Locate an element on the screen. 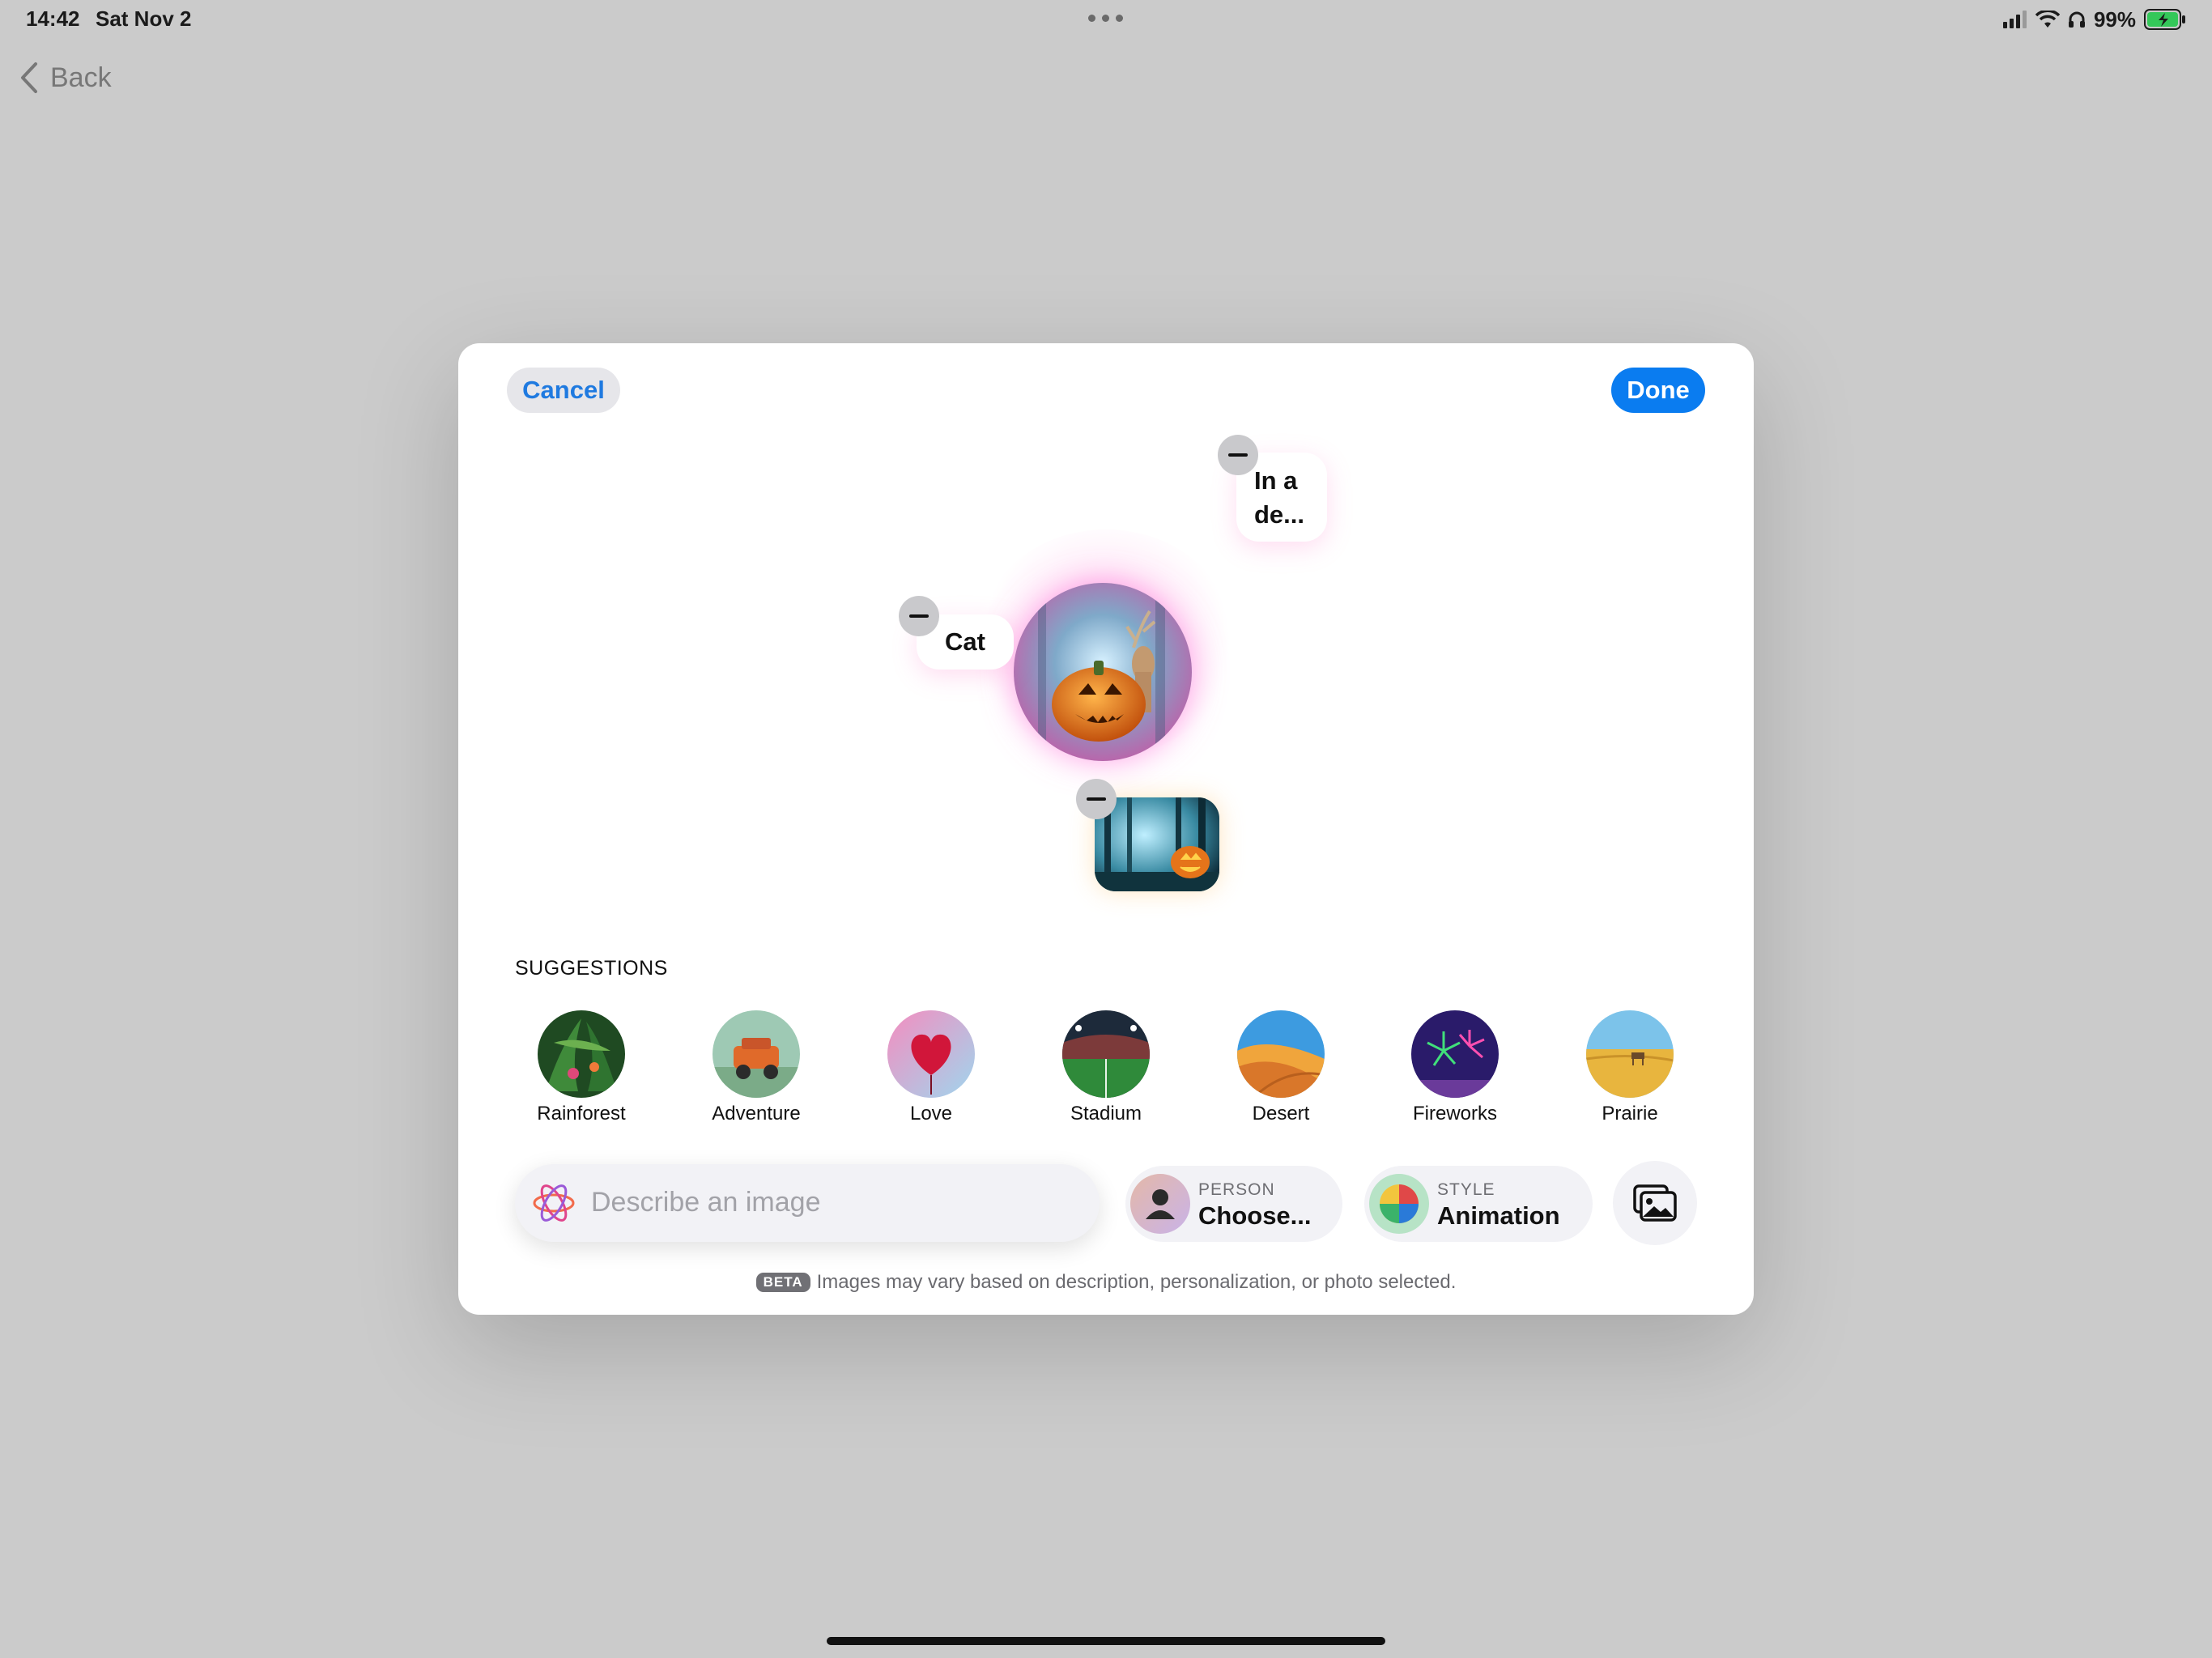 The height and width of the screenshot is (1658, 2212). home-indicator is located at coordinates (1106, 1641).